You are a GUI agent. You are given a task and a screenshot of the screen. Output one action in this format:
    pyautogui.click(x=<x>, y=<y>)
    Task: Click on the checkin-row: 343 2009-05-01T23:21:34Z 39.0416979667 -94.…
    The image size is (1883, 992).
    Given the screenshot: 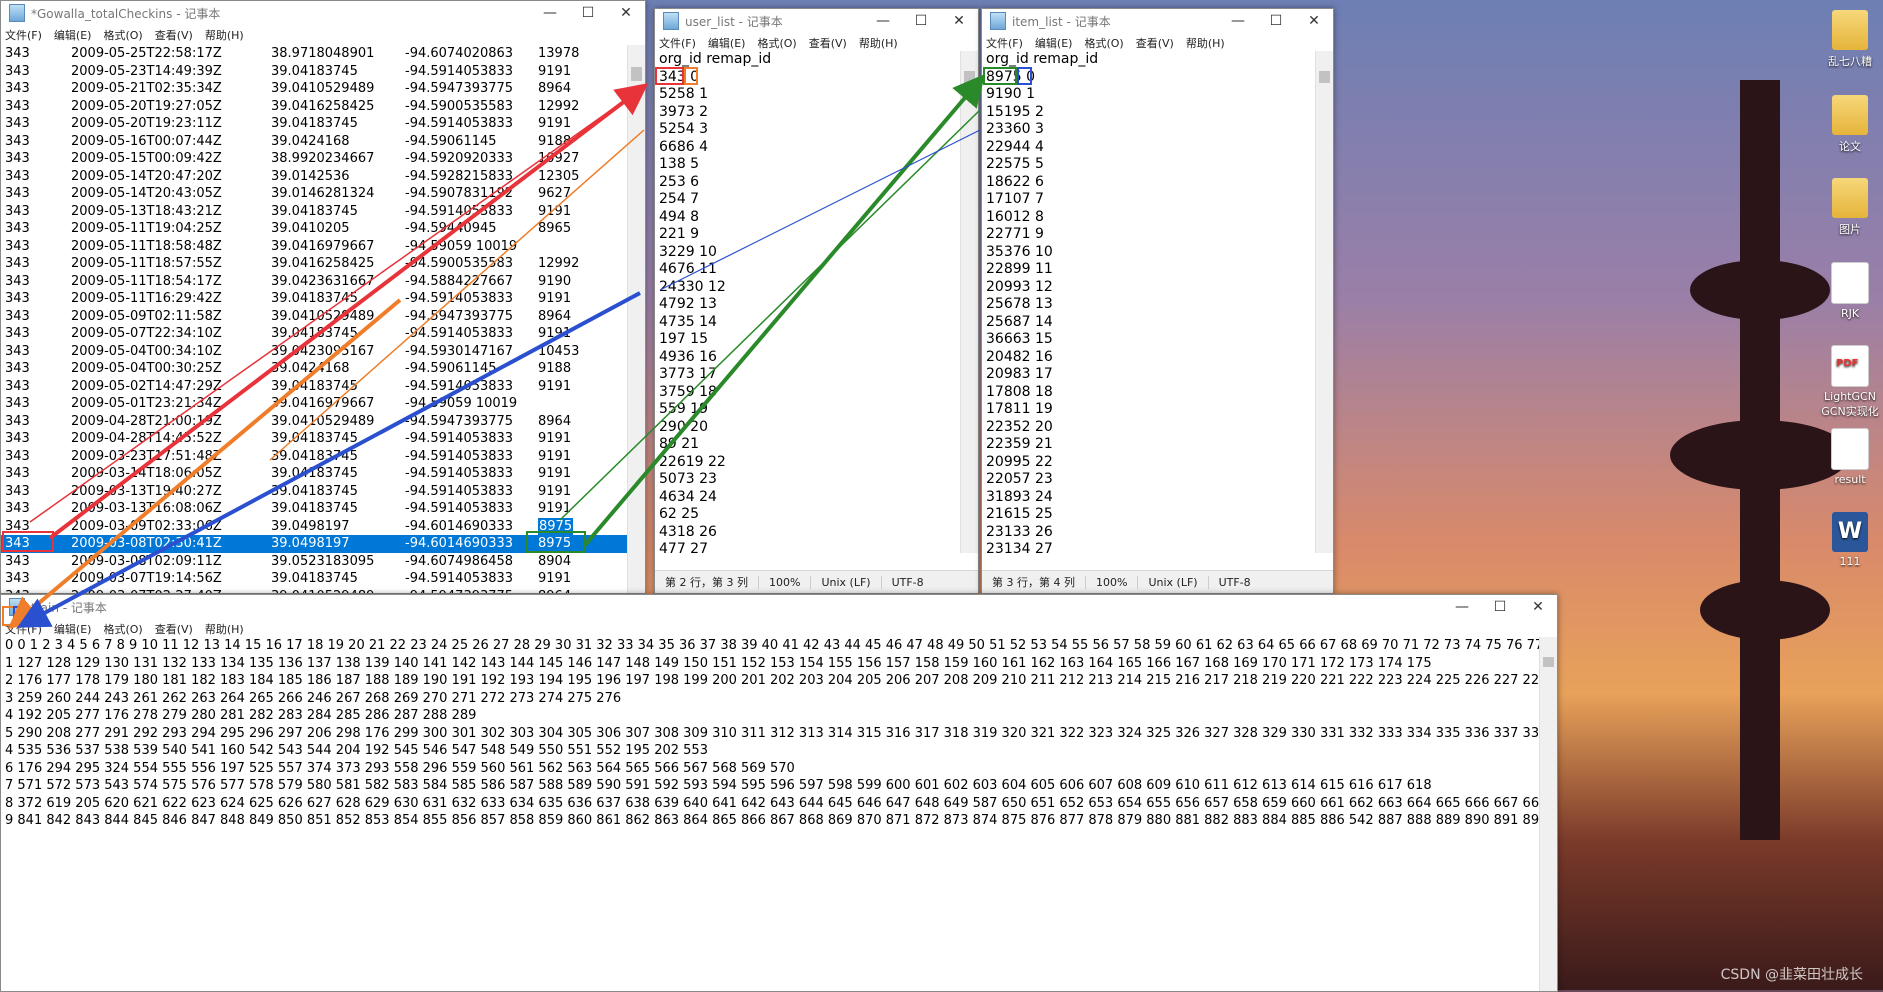 What is the action you would take?
    pyautogui.click(x=314, y=404)
    